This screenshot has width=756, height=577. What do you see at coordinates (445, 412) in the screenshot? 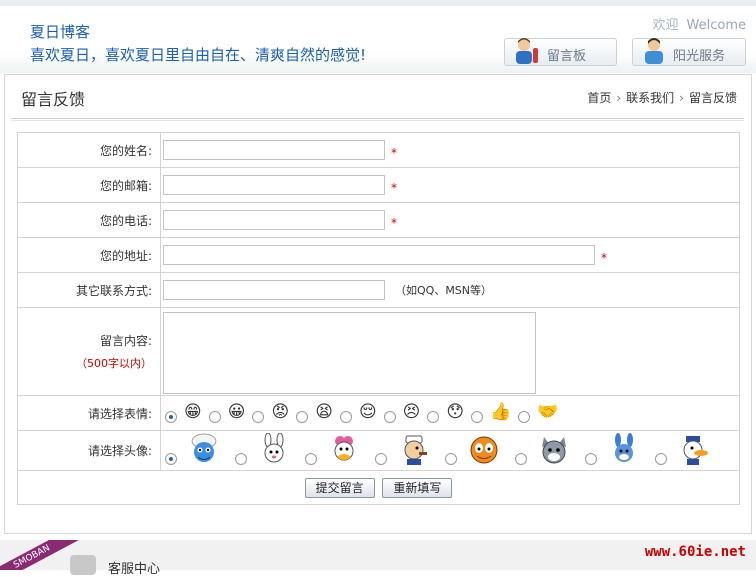
I see `emotion-option: 😯` at bounding box center [445, 412].